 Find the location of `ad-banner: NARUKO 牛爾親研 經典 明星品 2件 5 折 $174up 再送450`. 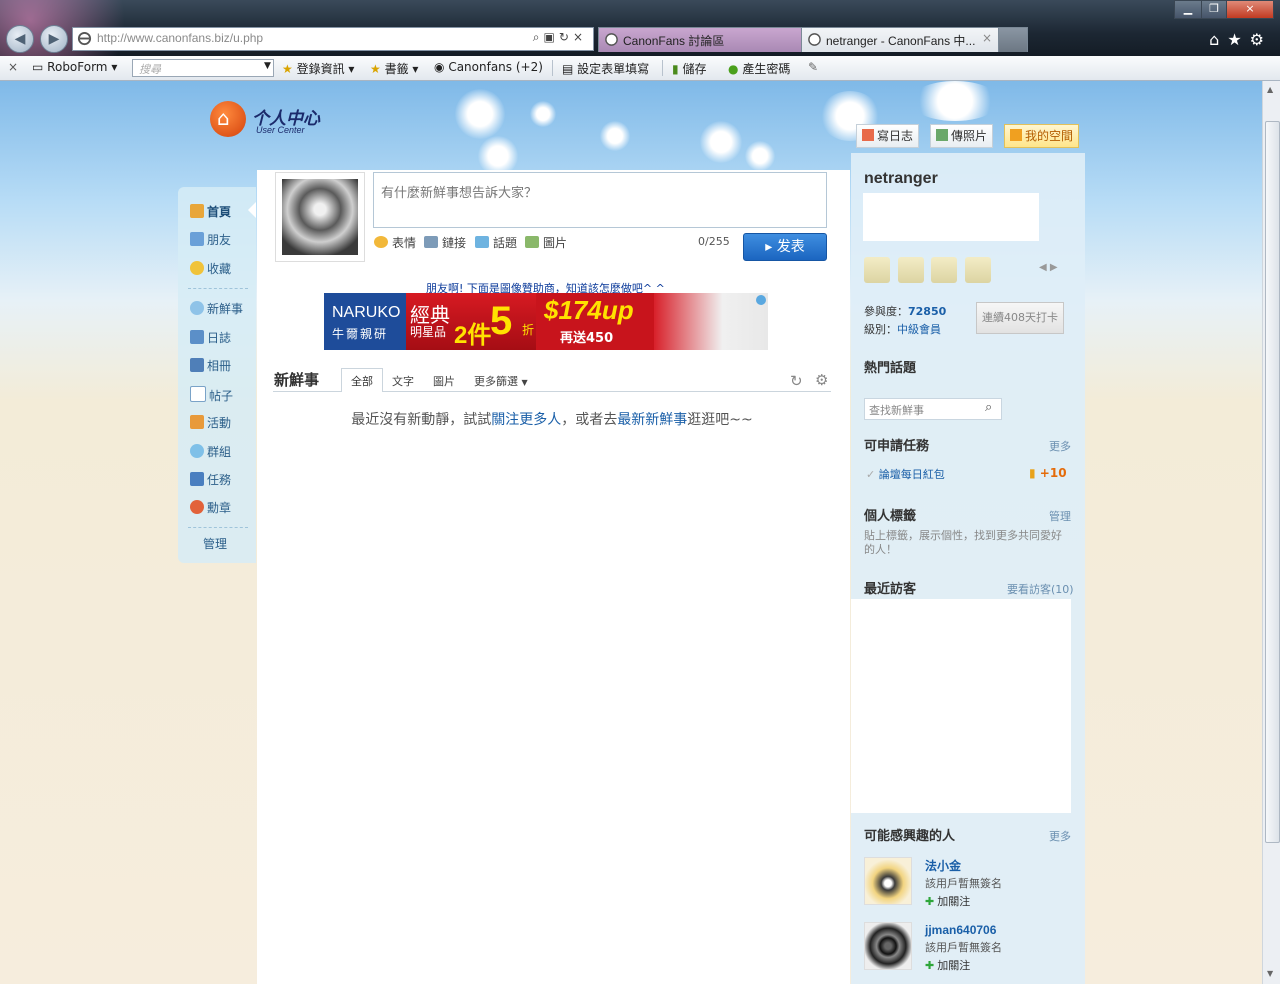

ad-banner: NARUKO 牛爾親研 經典 明星品 2件 5 折 $174up 再送450 is located at coordinates (546, 321).